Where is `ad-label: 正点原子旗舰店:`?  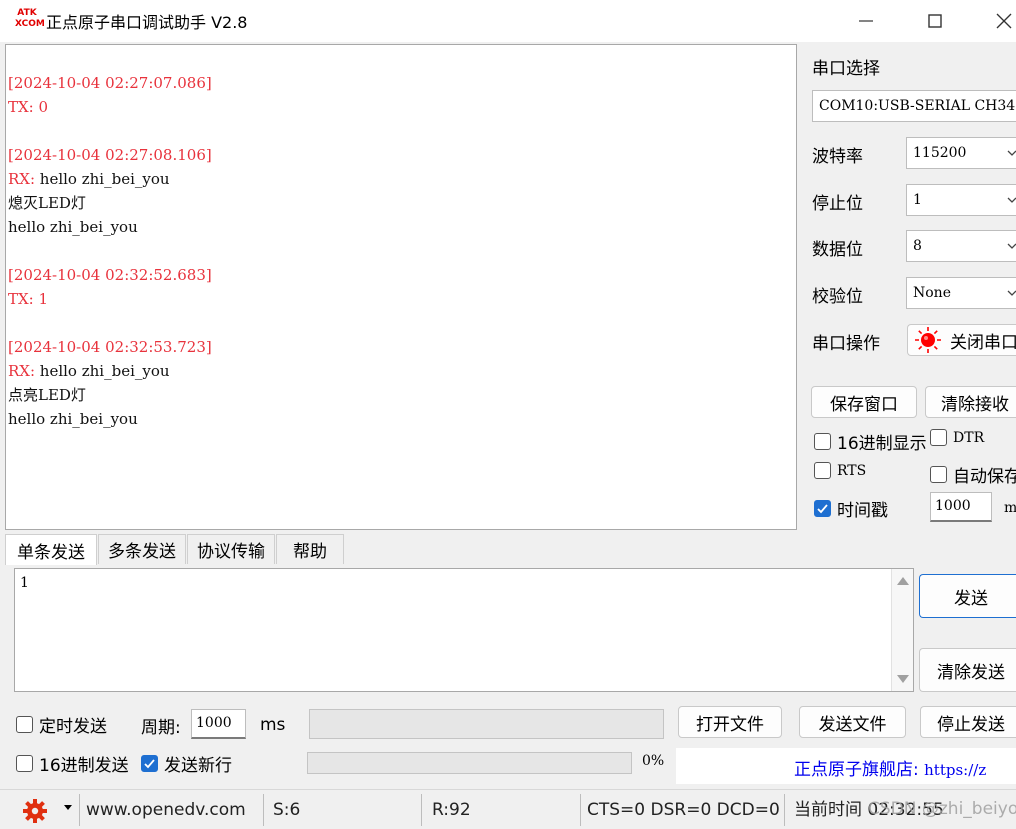 ad-label: 正点原子旗舰店: is located at coordinates (856, 770).